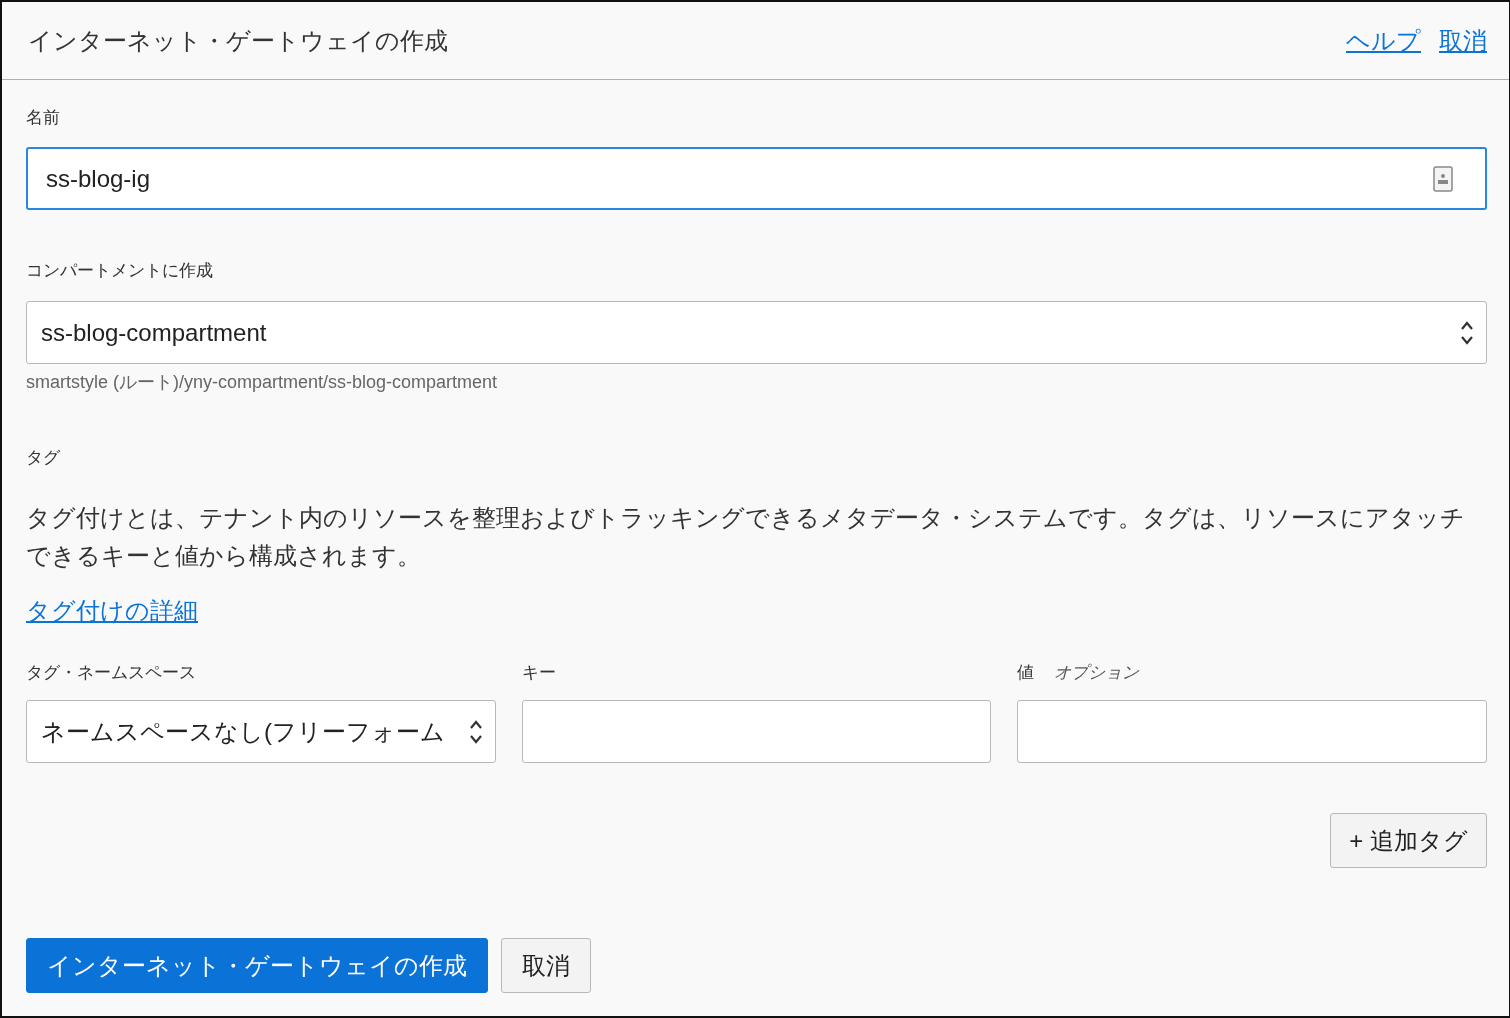  I want to click on compartment-path: smartstyle (ルート)/yny-compartment/ss-blog-compartment, so click(262, 382).